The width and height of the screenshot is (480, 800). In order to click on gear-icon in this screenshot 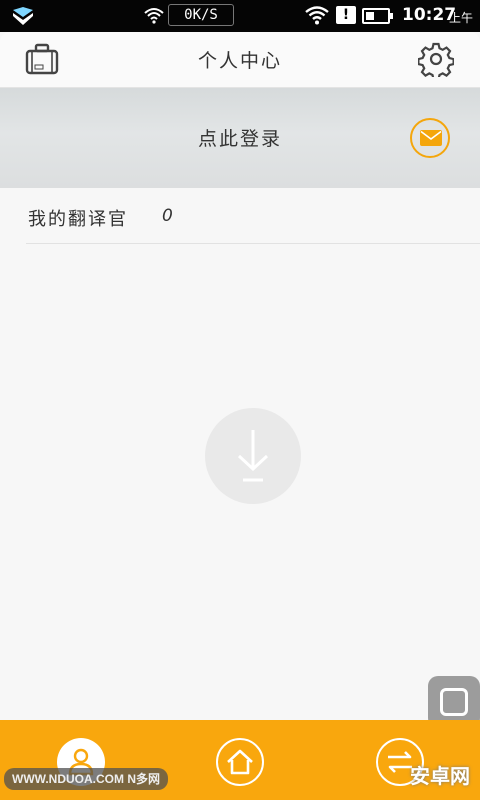, I will do `click(436, 61)`.